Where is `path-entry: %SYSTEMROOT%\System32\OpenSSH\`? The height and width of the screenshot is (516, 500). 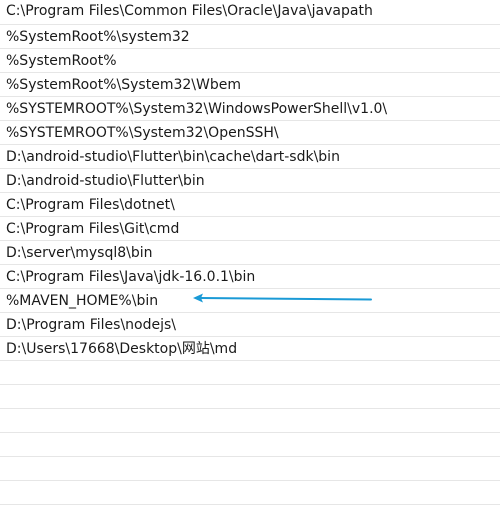 path-entry: %SYSTEMROOT%\System32\OpenSSH\ is located at coordinates (250, 133).